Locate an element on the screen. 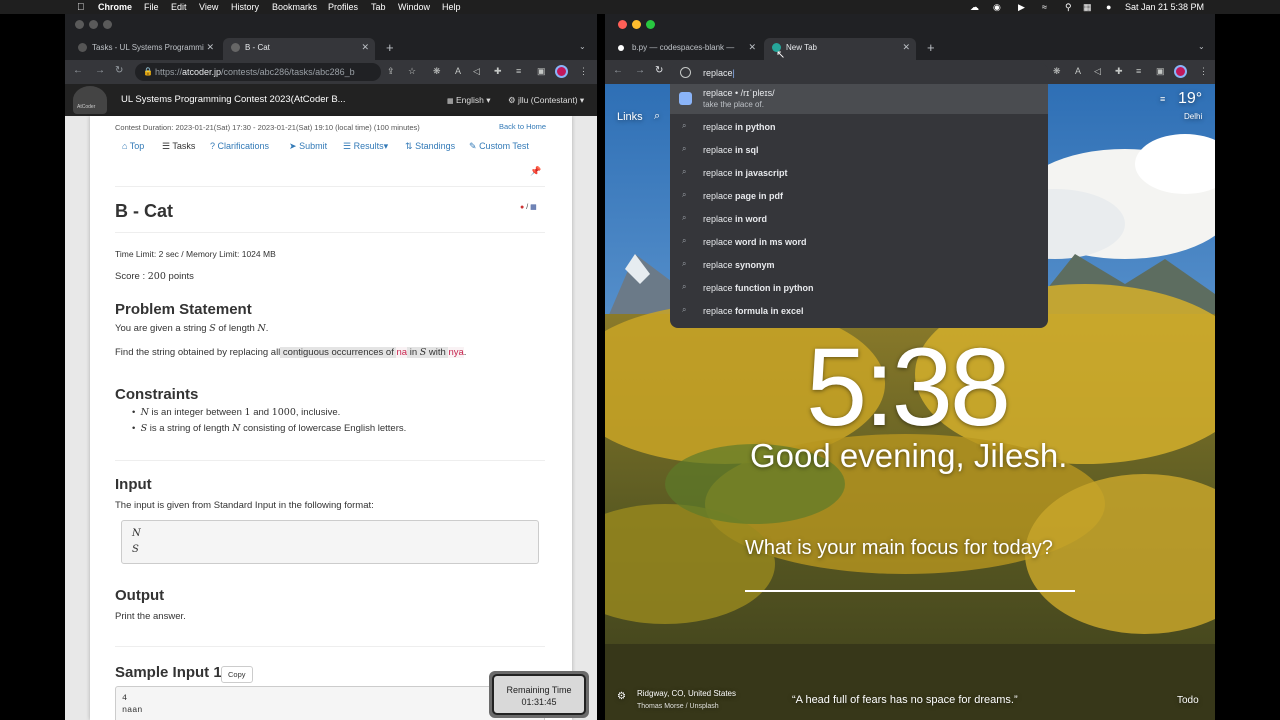 The height and width of the screenshot is (720, 1280). control-center-icon: ▦ is located at coordinates (1087, 7).